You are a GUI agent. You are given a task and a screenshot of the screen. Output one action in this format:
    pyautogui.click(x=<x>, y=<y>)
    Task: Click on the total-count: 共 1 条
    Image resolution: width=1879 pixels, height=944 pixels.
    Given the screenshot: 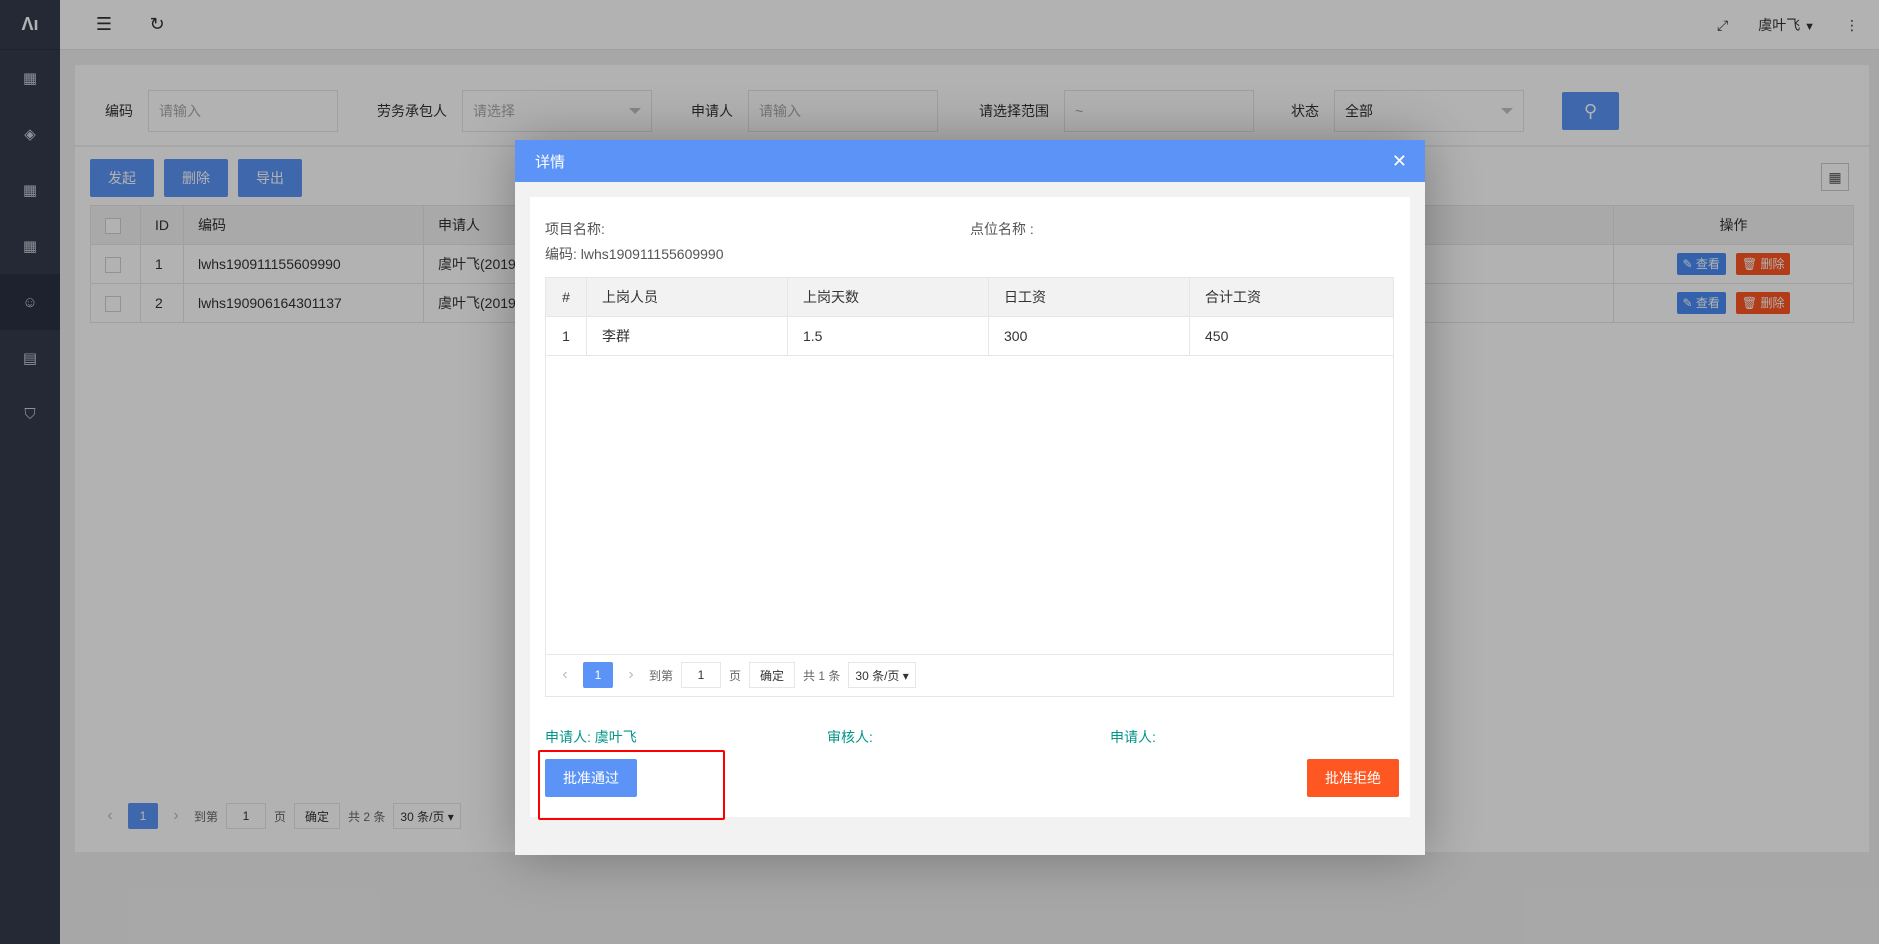 What is the action you would take?
    pyautogui.click(x=822, y=675)
    